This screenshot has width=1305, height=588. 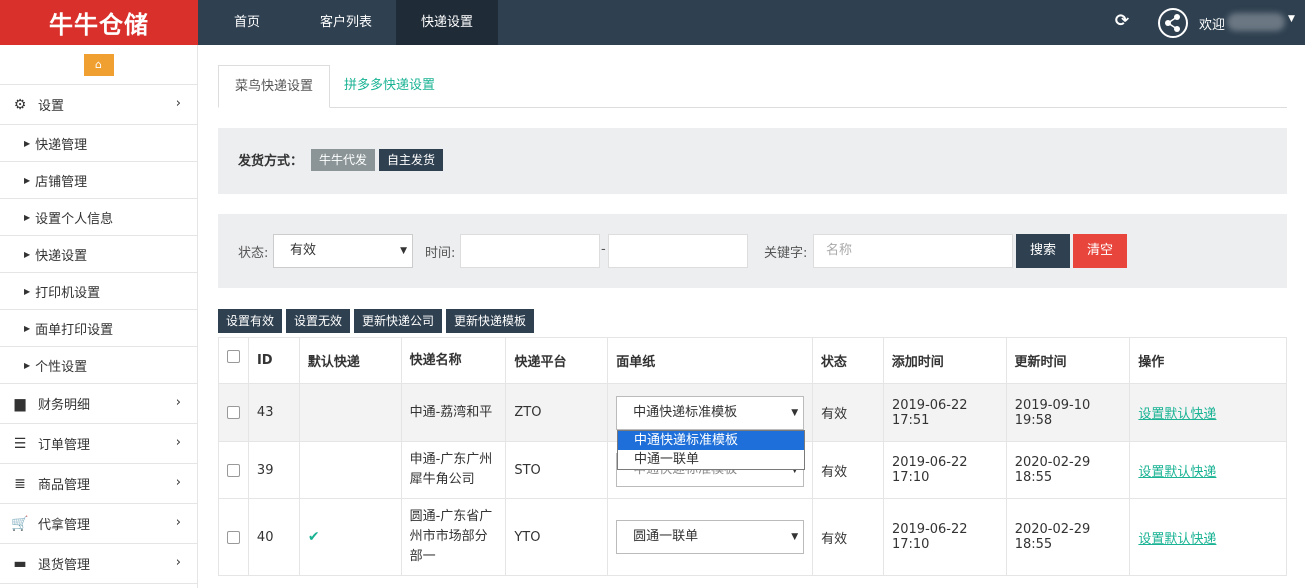 What do you see at coordinates (403, 251) in the screenshot?
I see `caret-down-icon: ▼` at bounding box center [403, 251].